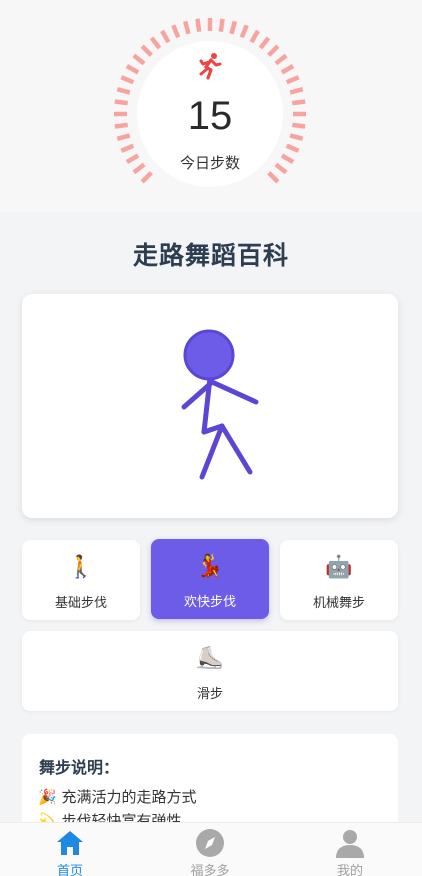  I want to click on style-card-robot: 🤖 机械舞步, so click(339, 580).